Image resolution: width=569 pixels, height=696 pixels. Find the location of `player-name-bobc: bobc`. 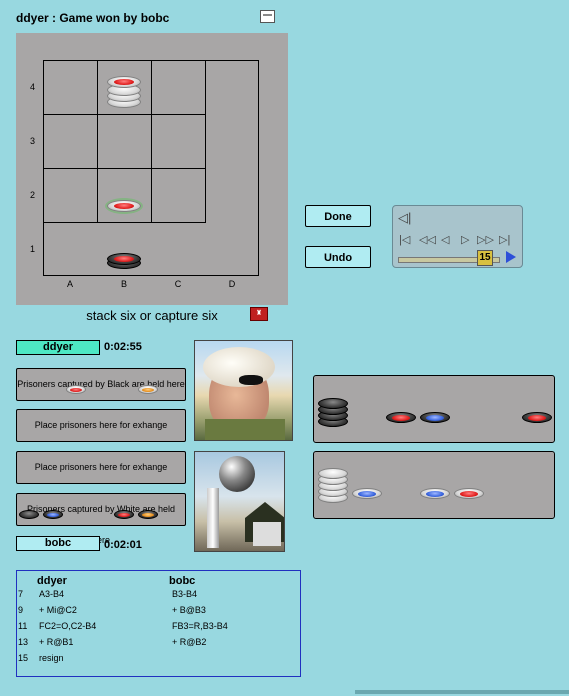

player-name-bobc: bobc is located at coordinates (58, 543).